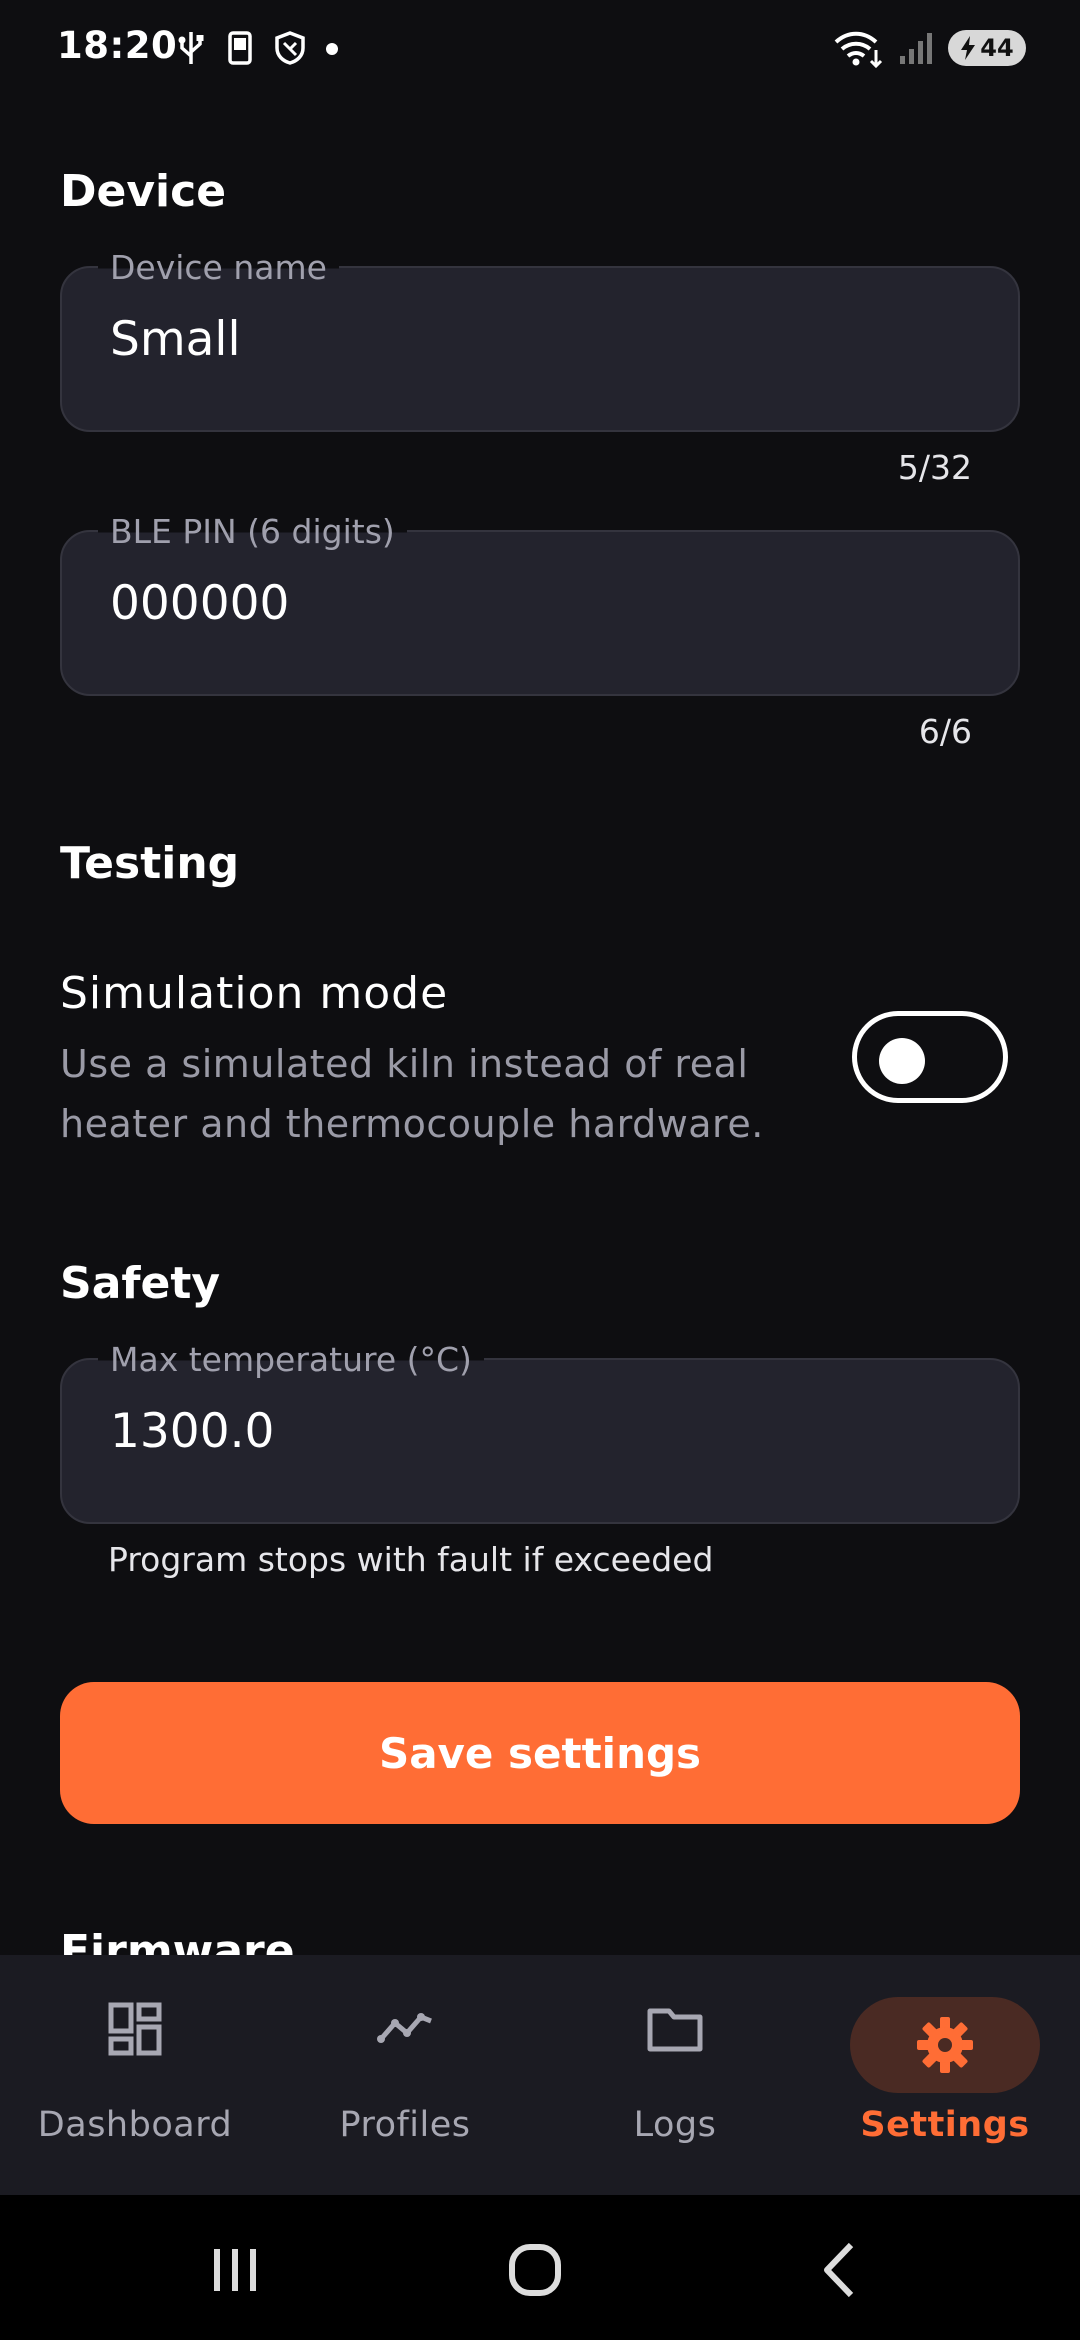  I want to click on section-title-device: Device, so click(143, 191).